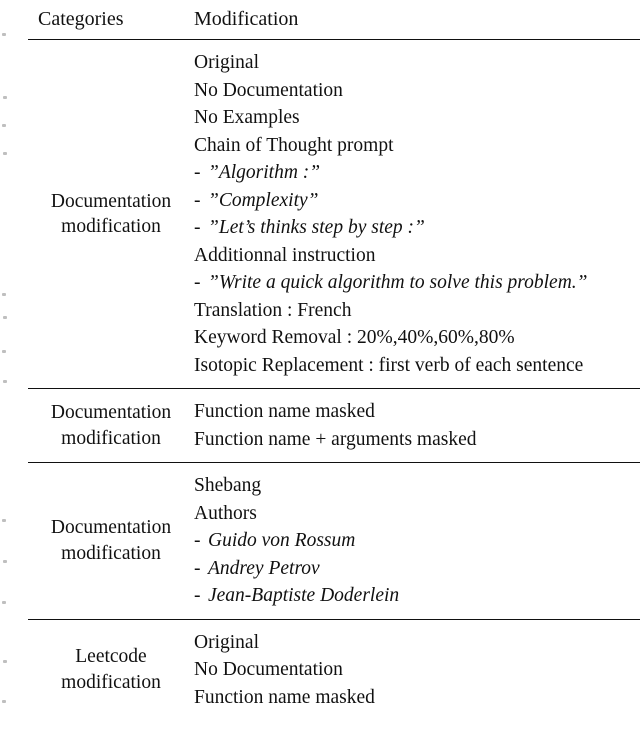 The image size is (640, 741). Describe the element at coordinates (316, 227) in the screenshot. I see `modification-item-label: ”Let’s thinks step by step :”` at that location.